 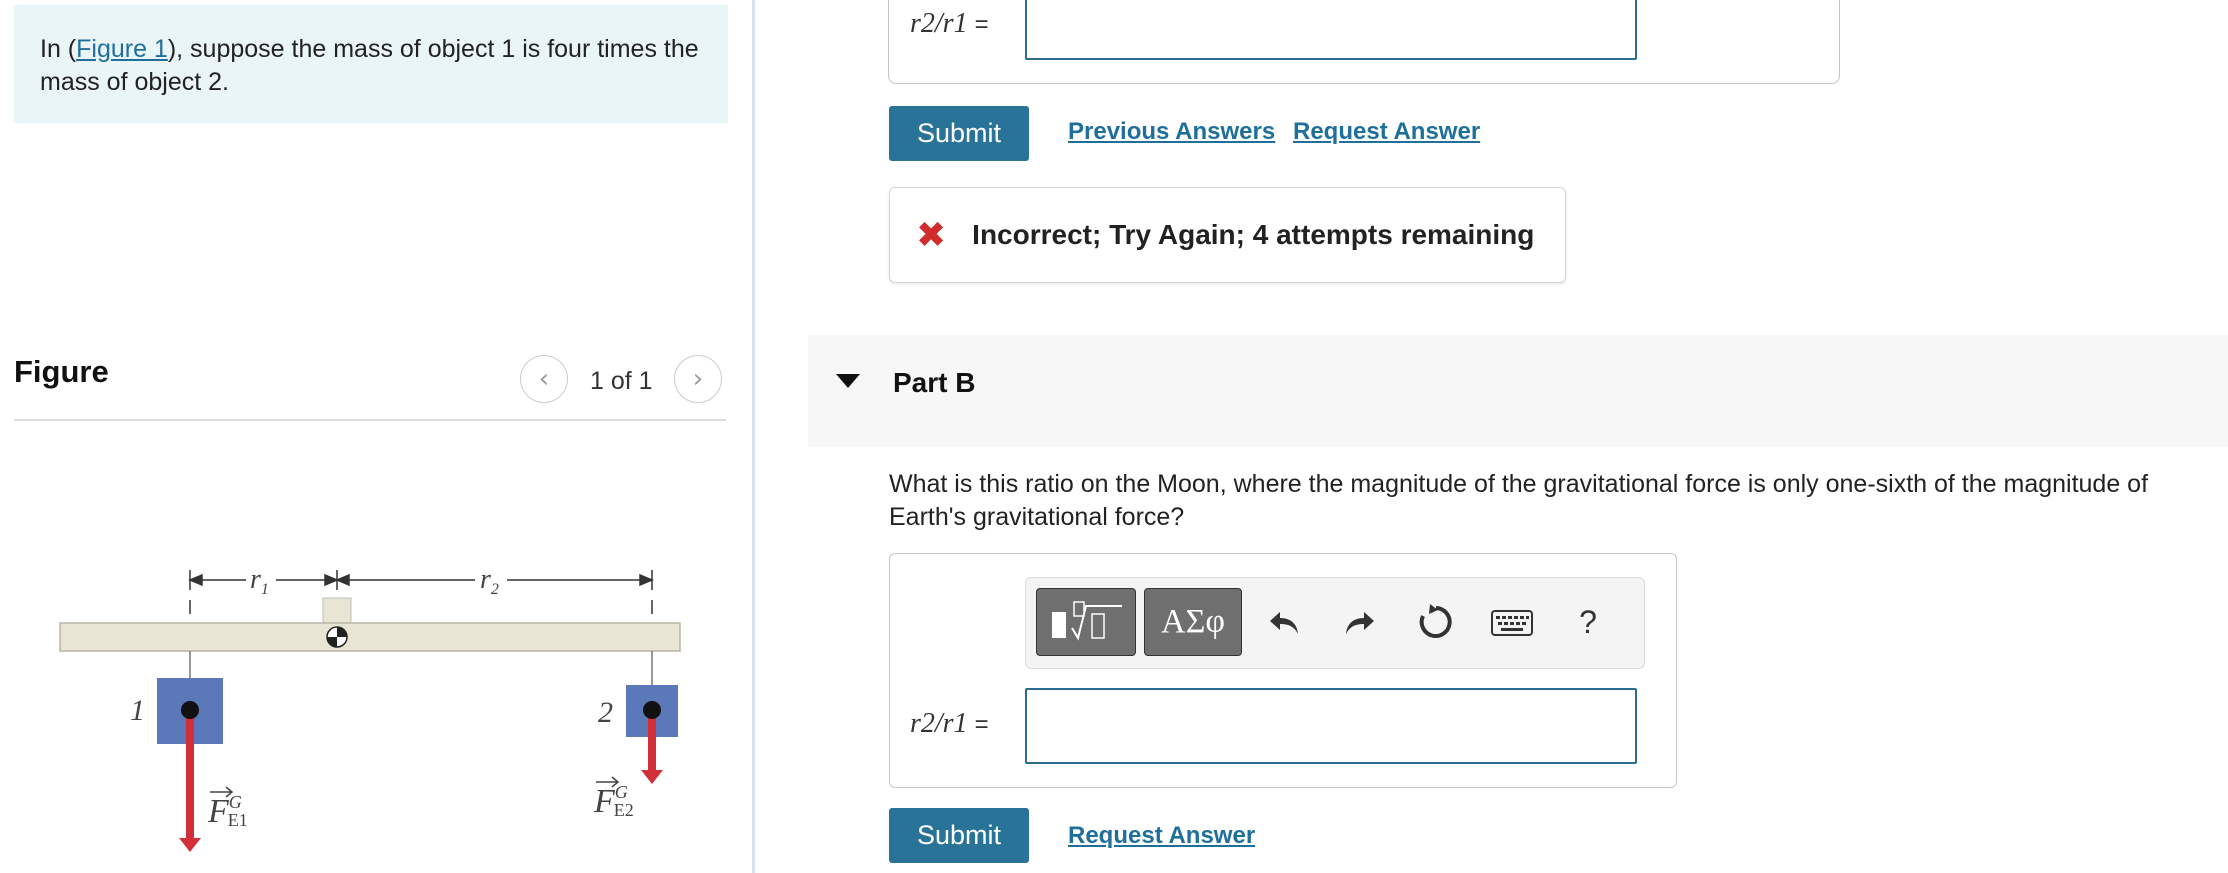 I want to click on figure-diagram: r1 r2 1 FG E1 2 FG E2, so click(x=370, y=708).